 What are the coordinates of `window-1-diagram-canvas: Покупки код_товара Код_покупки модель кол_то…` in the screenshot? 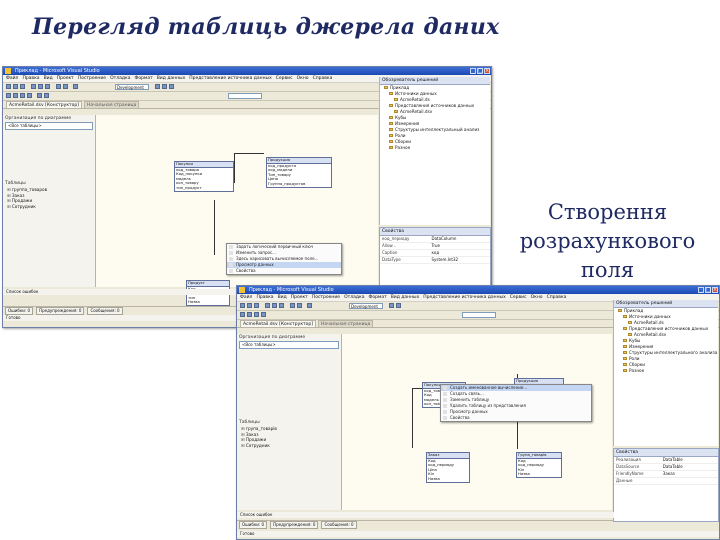 It's located at (237, 210).